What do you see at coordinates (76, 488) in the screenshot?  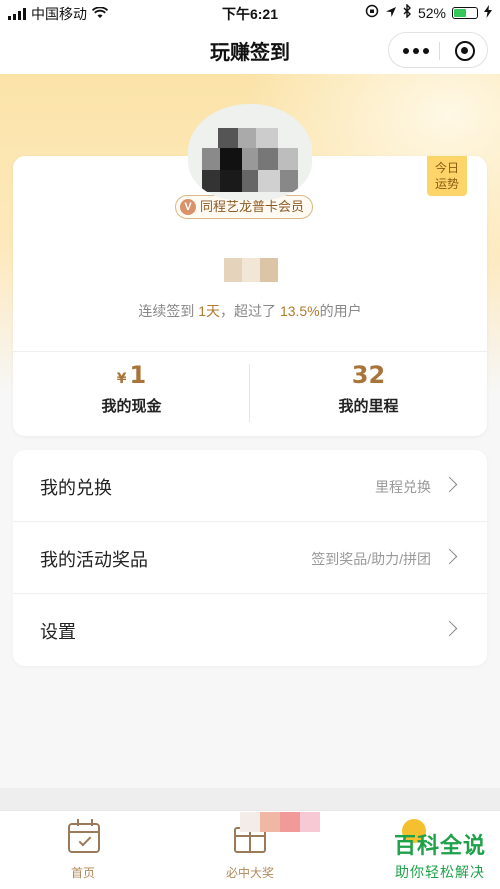 I see `menu-item-title: 我的兑换` at bounding box center [76, 488].